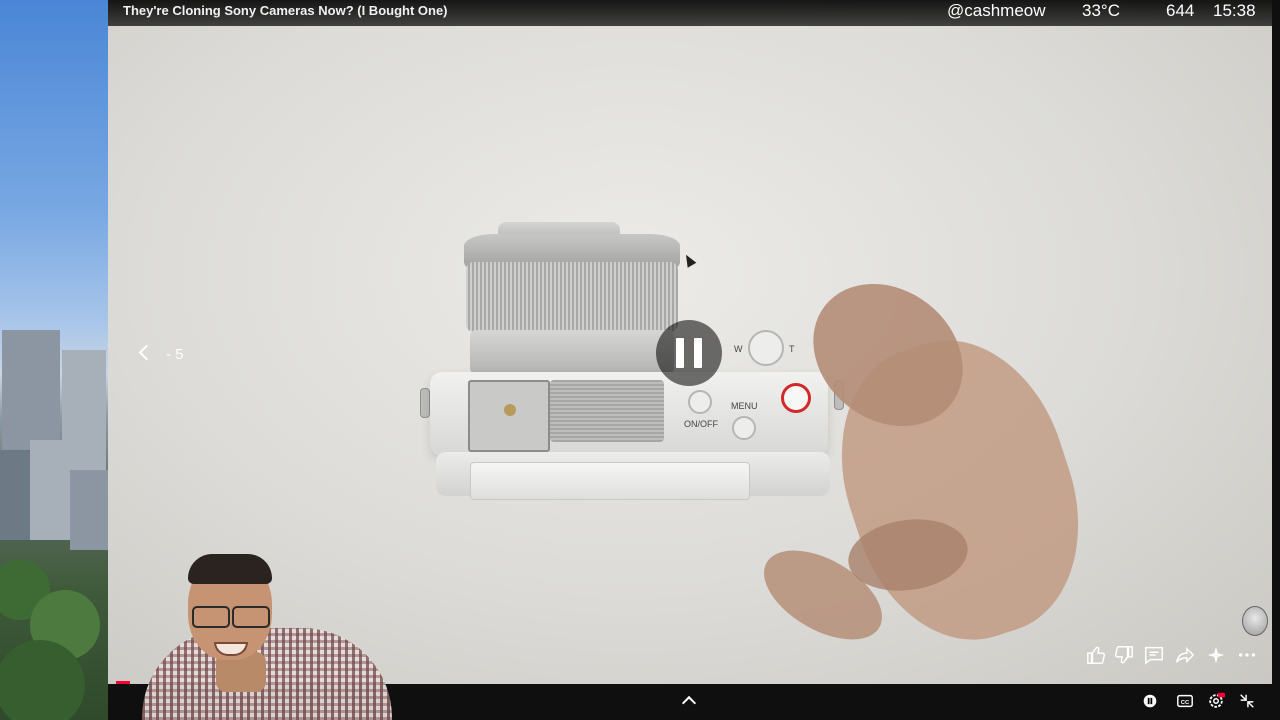  Describe the element at coordinates (175, 354) in the screenshot. I see `seek-text: ‑ 5` at that location.